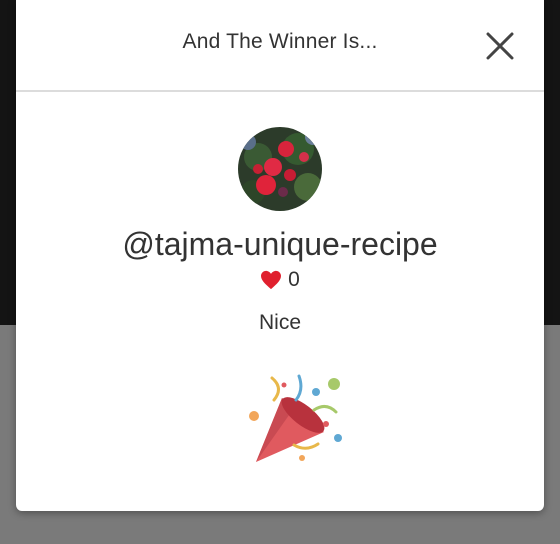 This screenshot has height=544, width=560. Describe the element at coordinates (280, 169) in the screenshot. I see `avatar` at that location.